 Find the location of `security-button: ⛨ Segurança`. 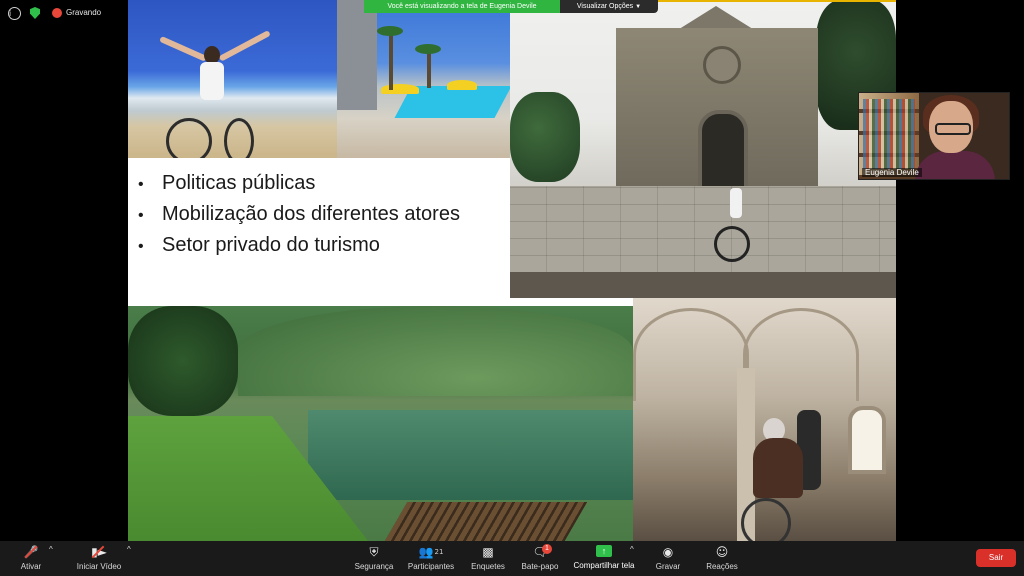

security-button: ⛨ Segurança is located at coordinates (374, 558).